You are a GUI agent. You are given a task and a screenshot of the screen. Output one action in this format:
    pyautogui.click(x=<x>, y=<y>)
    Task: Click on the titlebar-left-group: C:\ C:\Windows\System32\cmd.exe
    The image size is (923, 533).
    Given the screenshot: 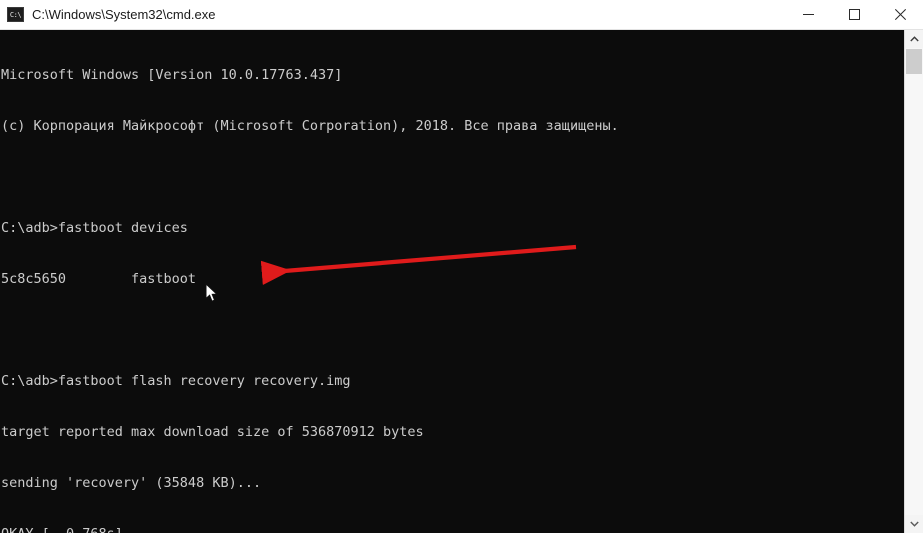 What is the action you would take?
    pyautogui.click(x=392, y=14)
    